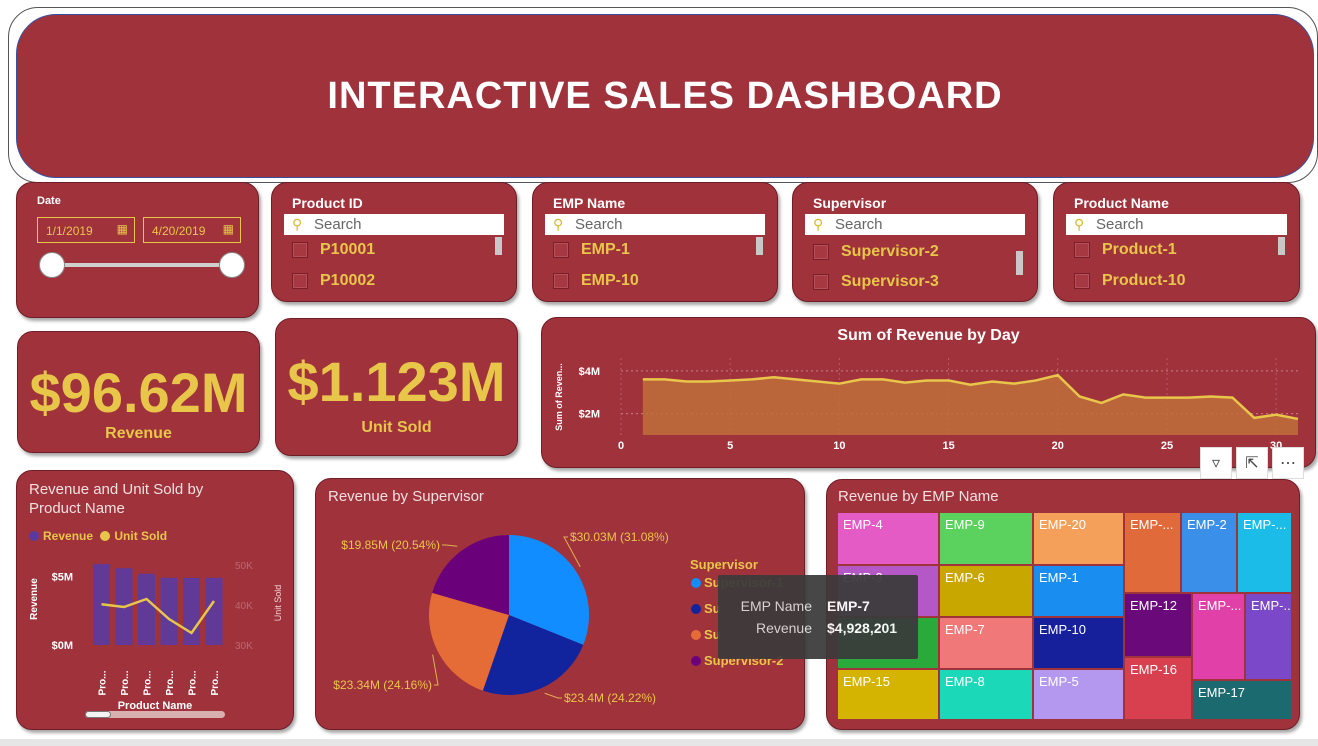 This screenshot has width=1318, height=746. Describe the element at coordinates (1078, 643) in the screenshot. I see `treemap-cell: EMP-10` at that location.